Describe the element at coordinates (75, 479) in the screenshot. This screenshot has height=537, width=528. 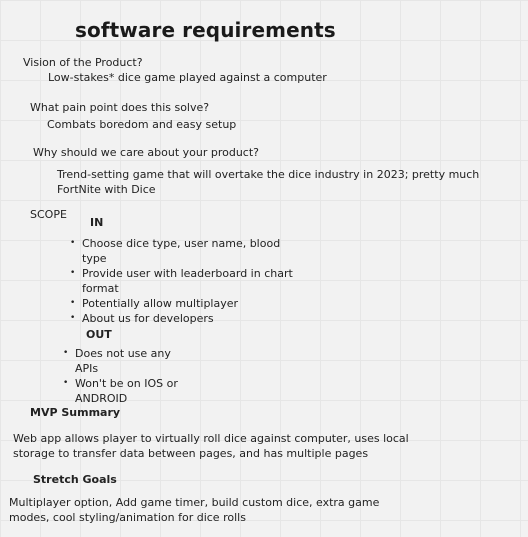
I see `stretch-heading: Stretch Goals` at that location.